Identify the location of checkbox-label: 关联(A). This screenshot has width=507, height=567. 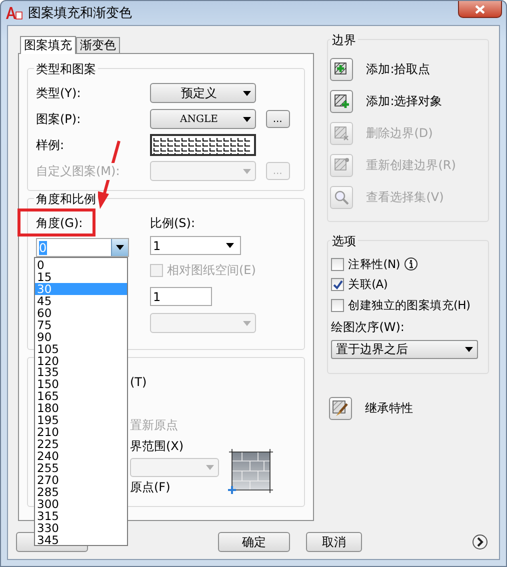
(368, 284).